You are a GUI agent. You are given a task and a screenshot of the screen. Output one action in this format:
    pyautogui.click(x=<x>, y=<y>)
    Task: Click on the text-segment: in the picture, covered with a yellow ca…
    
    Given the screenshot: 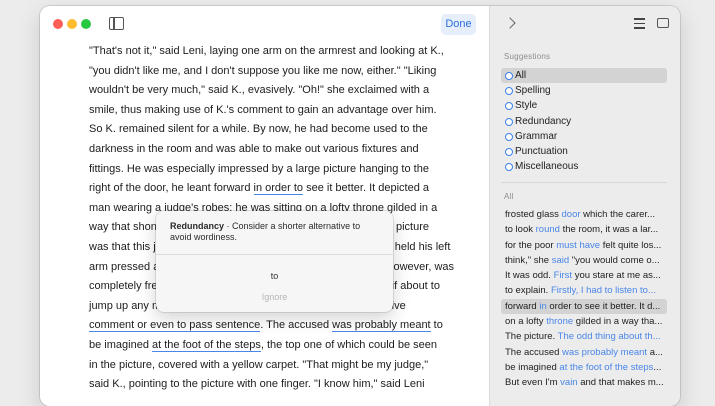 What is the action you would take?
    pyautogui.click(x=259, y=364)
    